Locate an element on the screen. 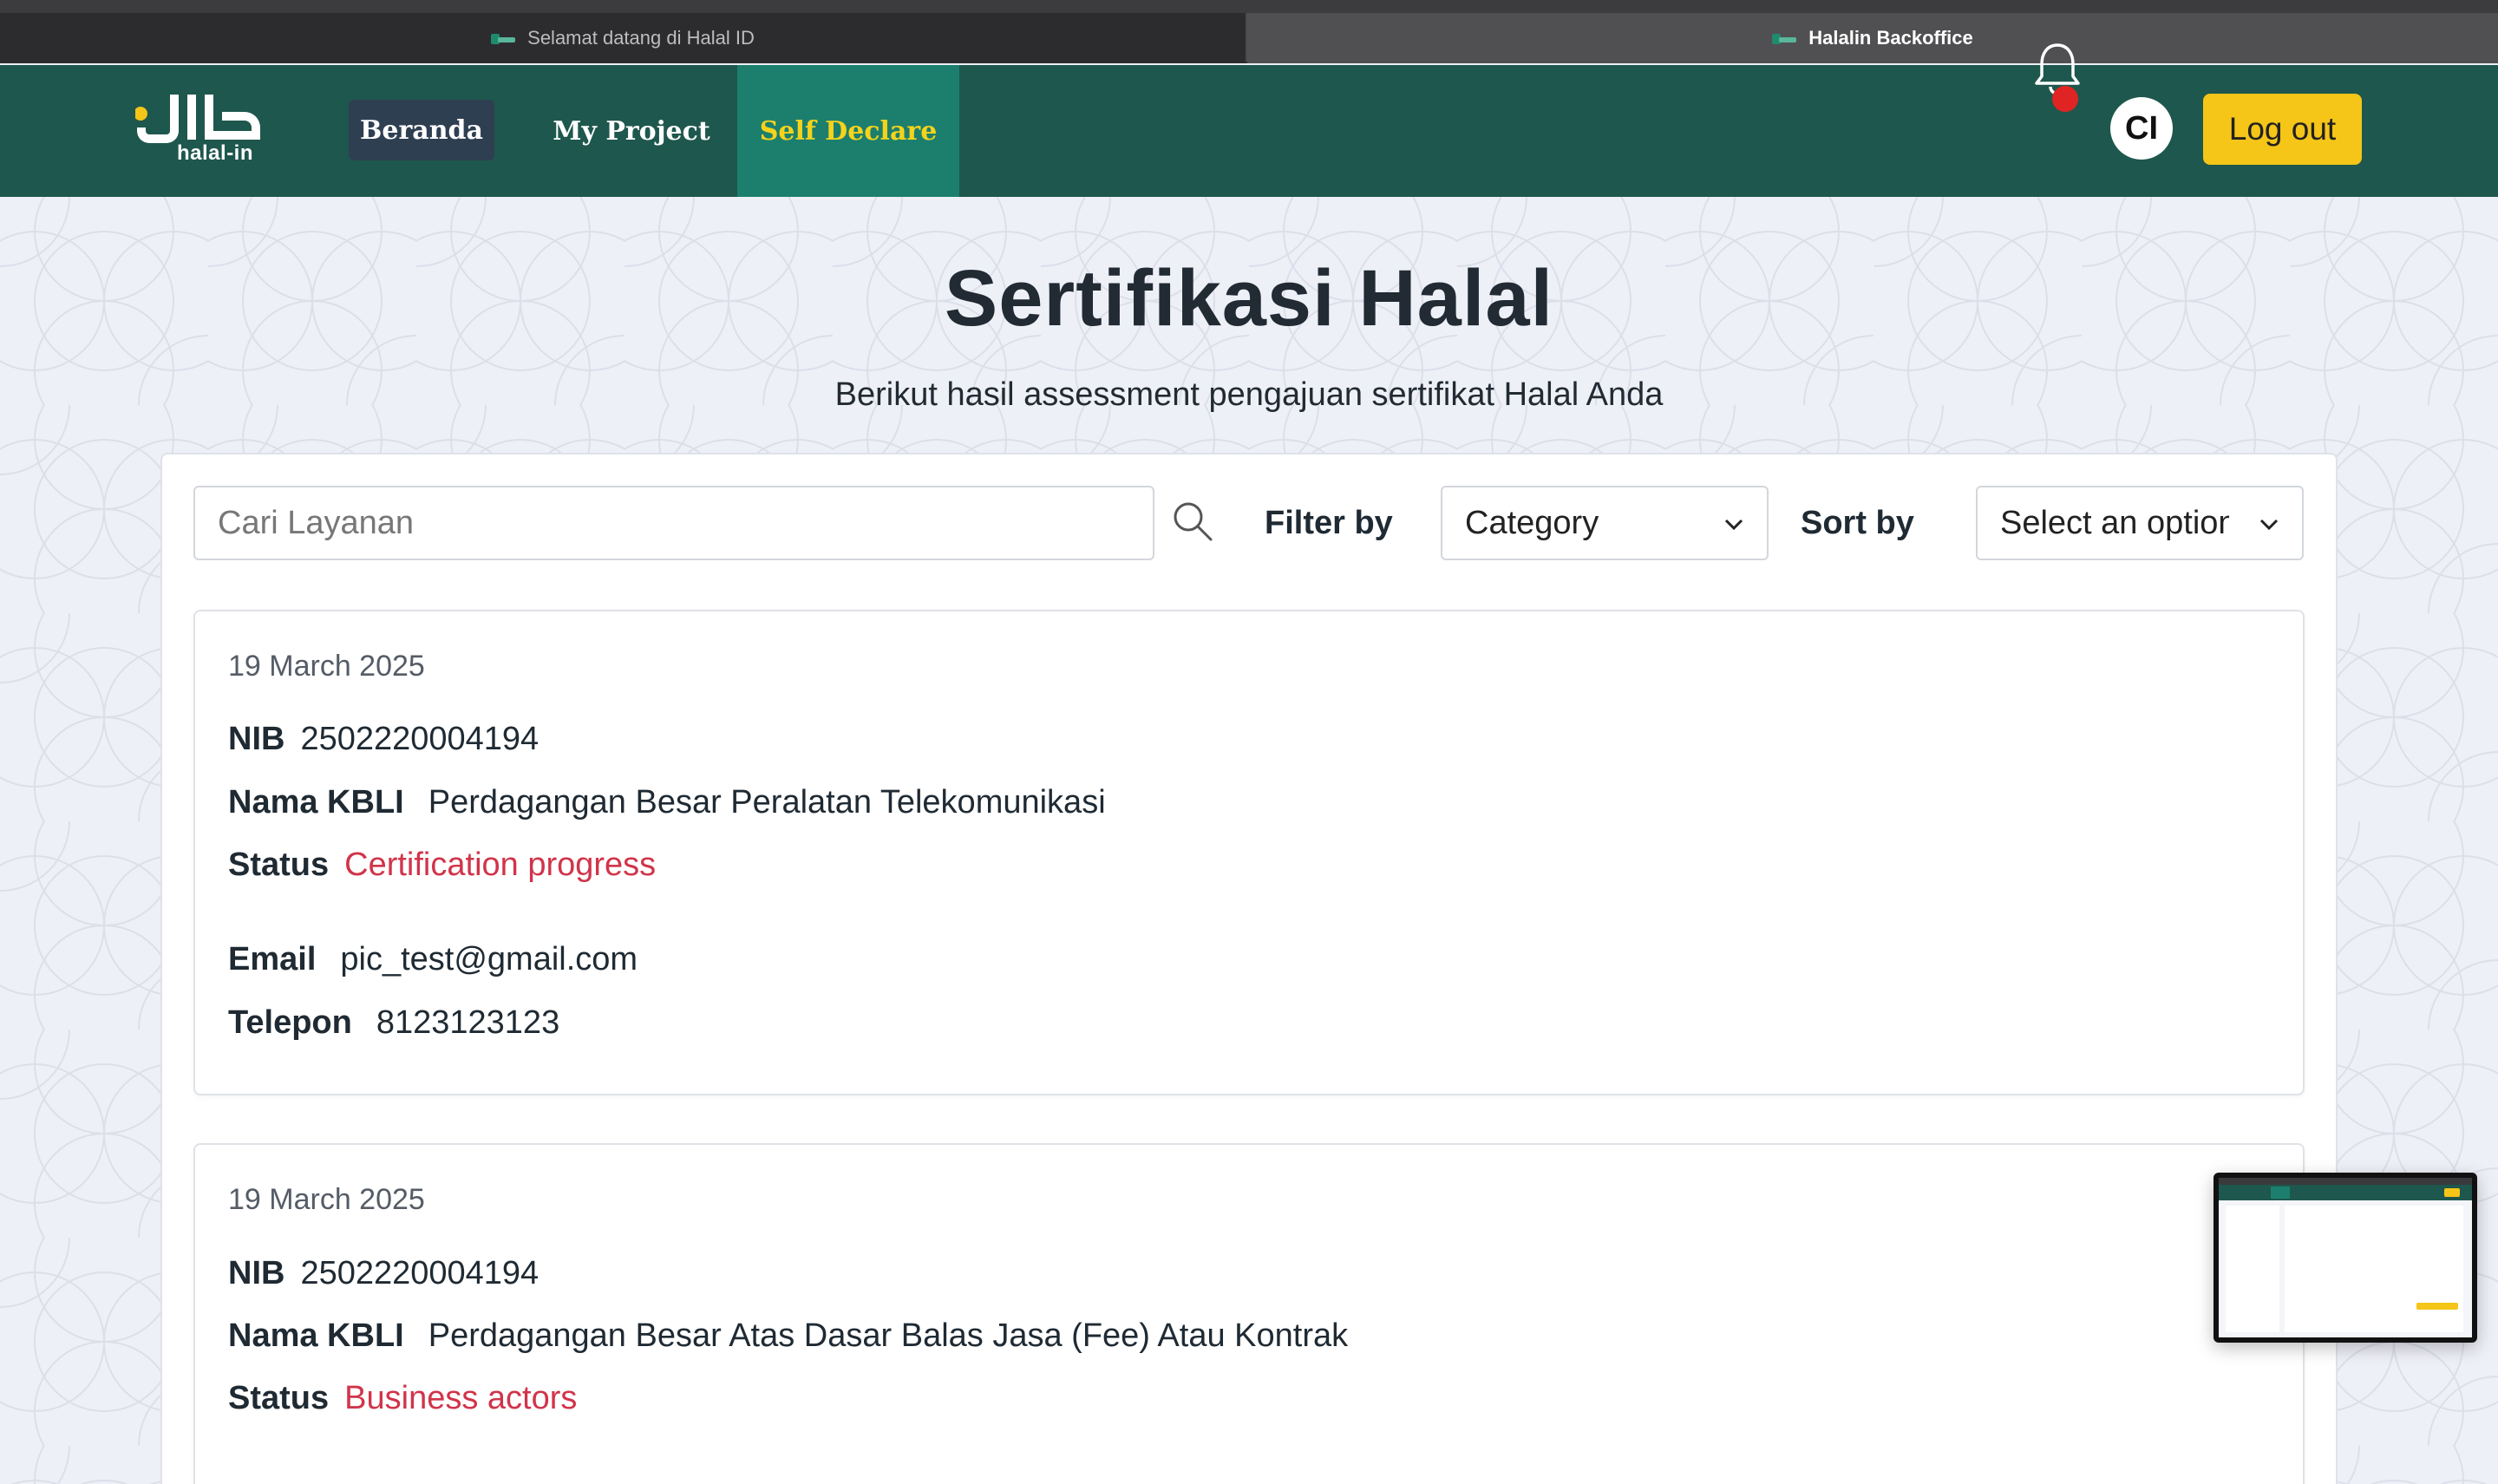  sort-select: Select an option is located at coordinates (2140, 523).